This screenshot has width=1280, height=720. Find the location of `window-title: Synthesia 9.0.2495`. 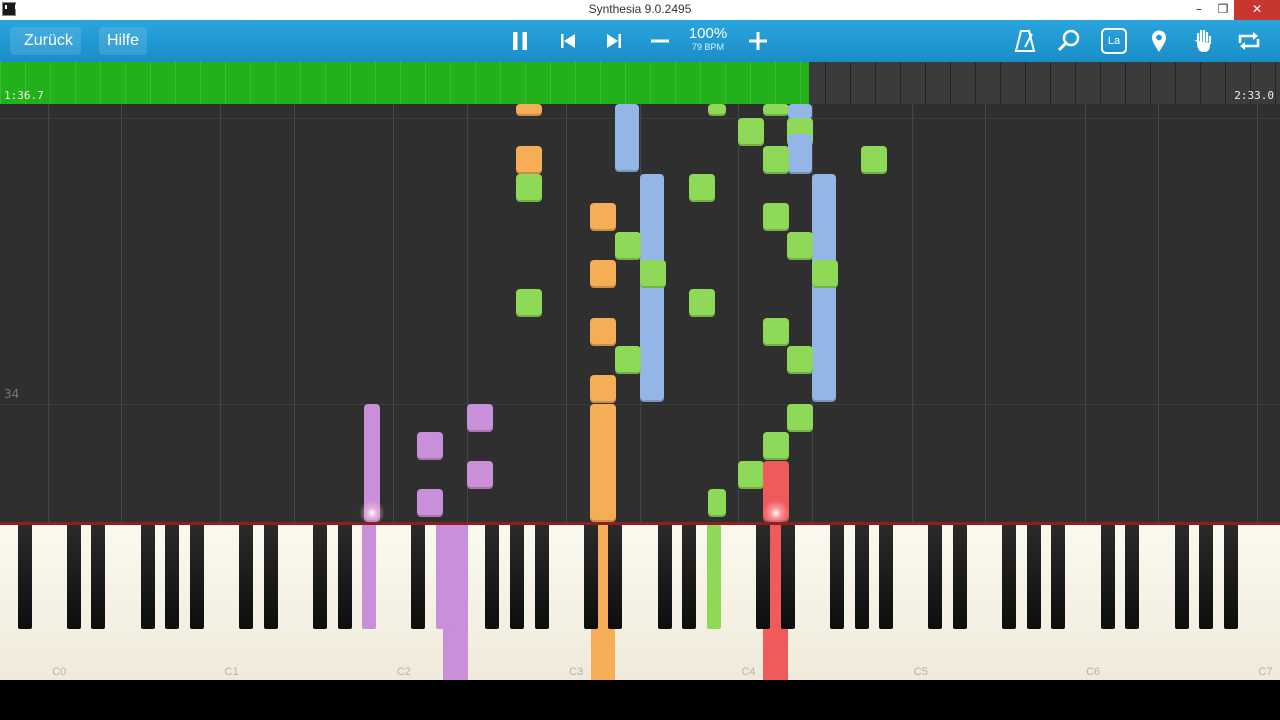

window-title: Synthesia 9.0.2495 is located at coordinates (640, 9).